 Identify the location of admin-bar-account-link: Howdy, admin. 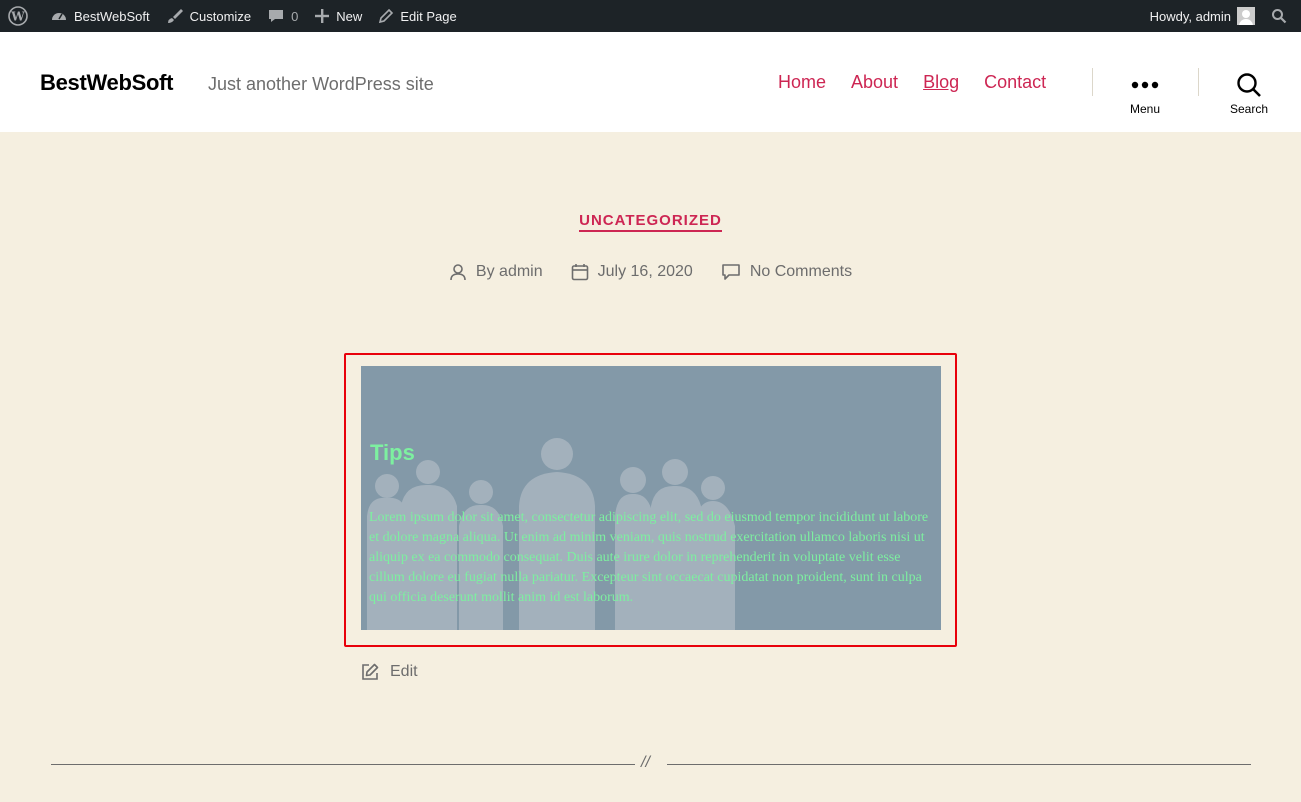
(1202, 16).